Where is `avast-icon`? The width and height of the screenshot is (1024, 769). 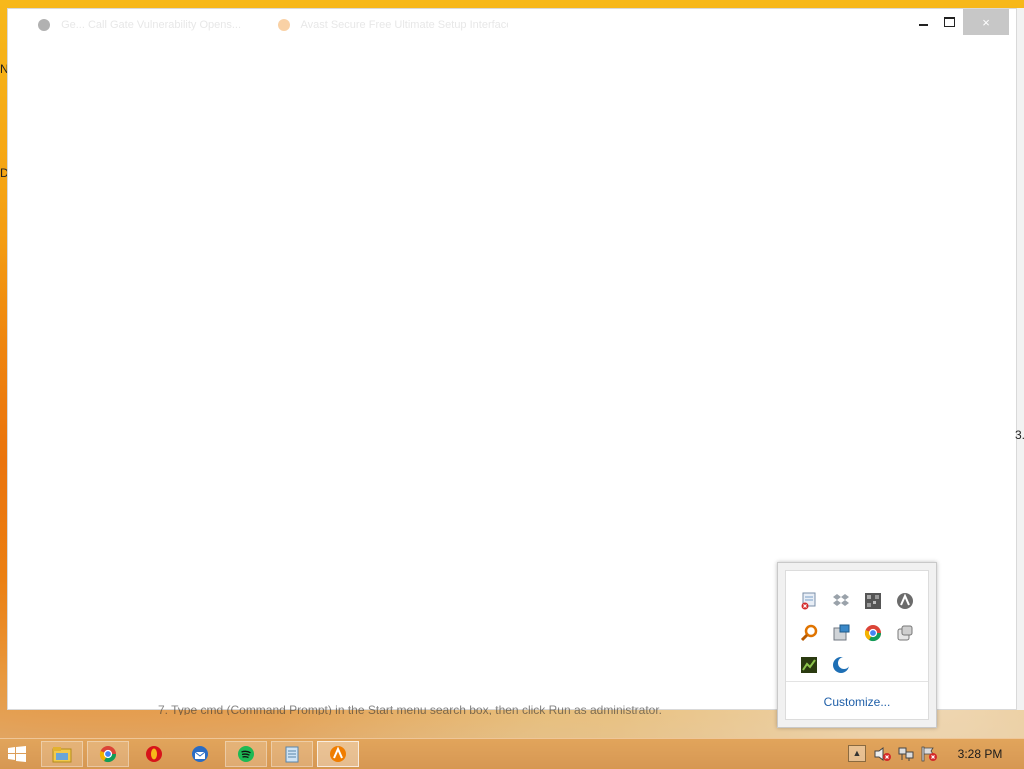
avast-icon is located at coordinates (905, 601).